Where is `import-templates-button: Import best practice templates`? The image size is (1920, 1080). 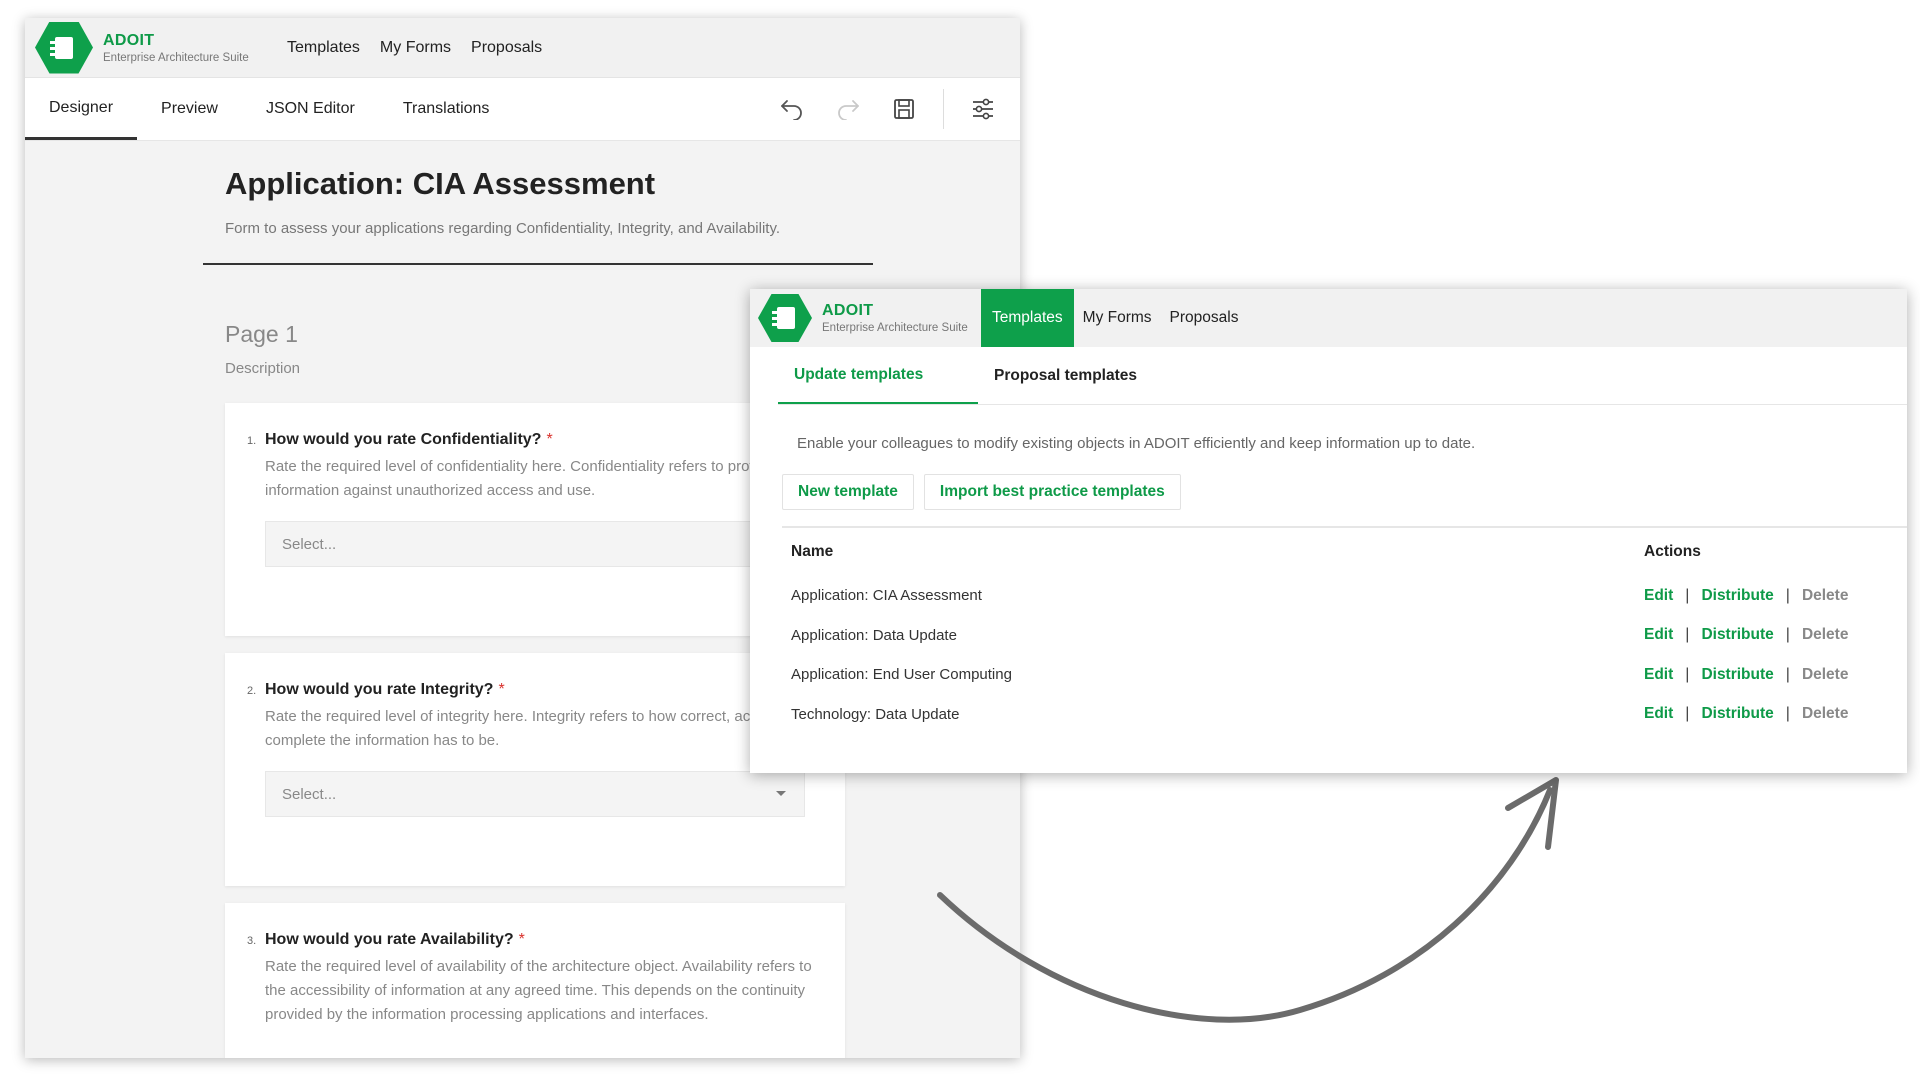 import-templates-button: Import best practice templates is located at coordinates (1052, 492).